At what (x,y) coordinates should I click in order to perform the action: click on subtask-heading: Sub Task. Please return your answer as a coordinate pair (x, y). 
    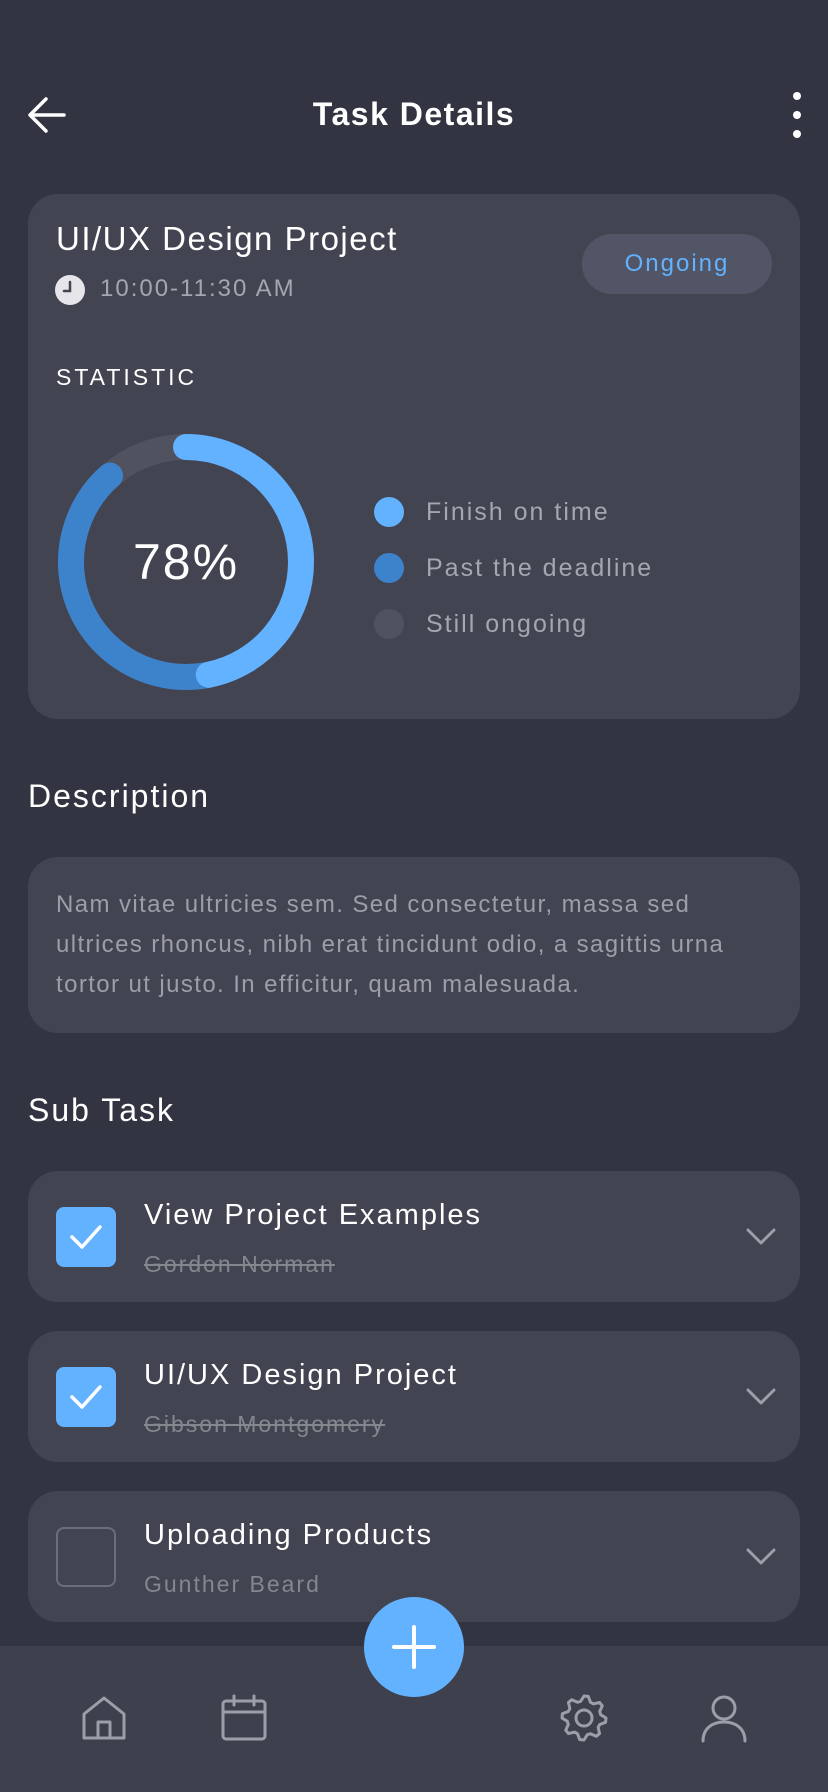
    Looking at the image, I should click on (102, 1110).